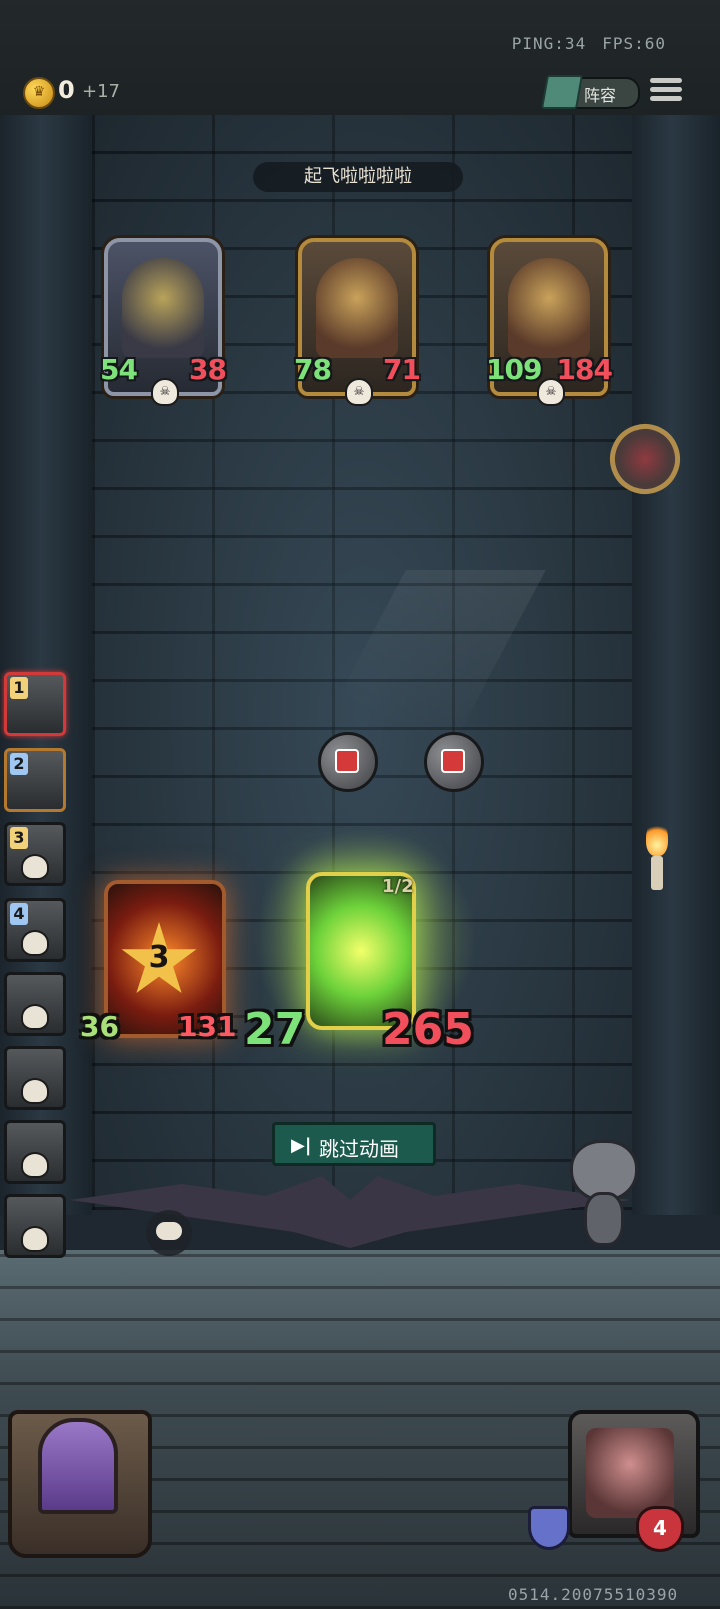 This screenshot has height=1609, width=720. I want to click on bat-body, so click(604, 1219).